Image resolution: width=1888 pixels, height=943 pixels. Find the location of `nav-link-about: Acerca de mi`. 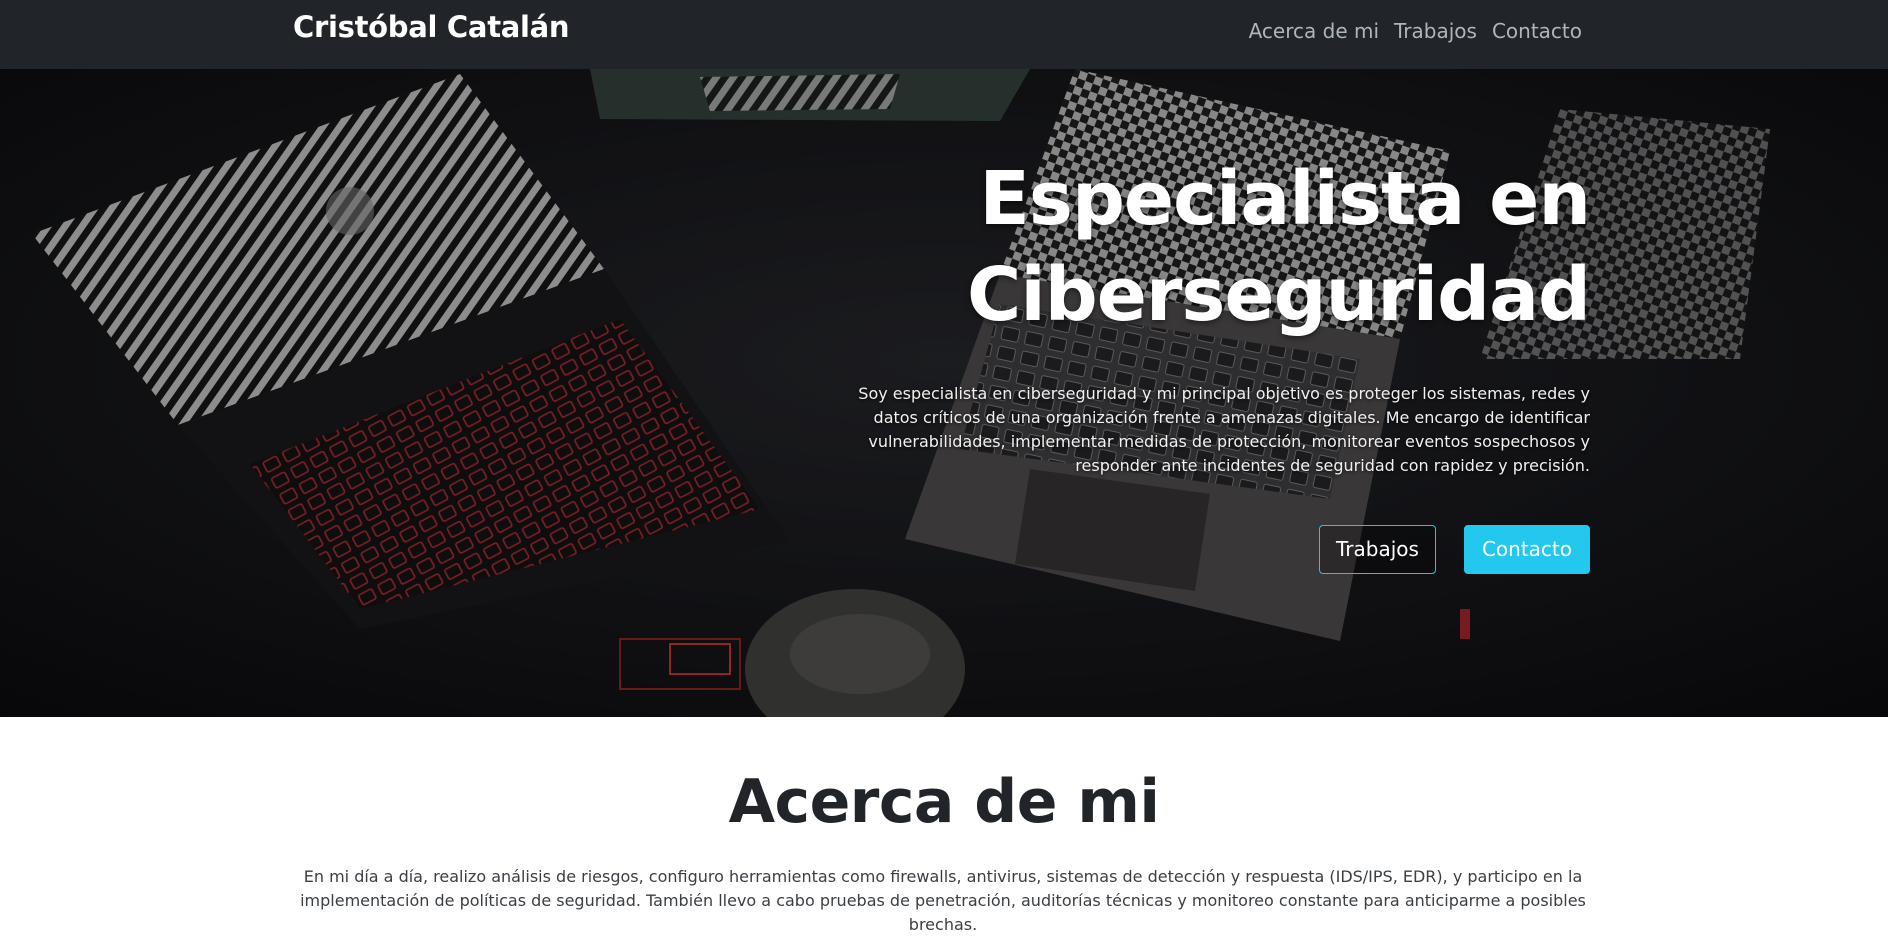

nav-link-about: Acerca de mi is located at coordinates (1314, 31).